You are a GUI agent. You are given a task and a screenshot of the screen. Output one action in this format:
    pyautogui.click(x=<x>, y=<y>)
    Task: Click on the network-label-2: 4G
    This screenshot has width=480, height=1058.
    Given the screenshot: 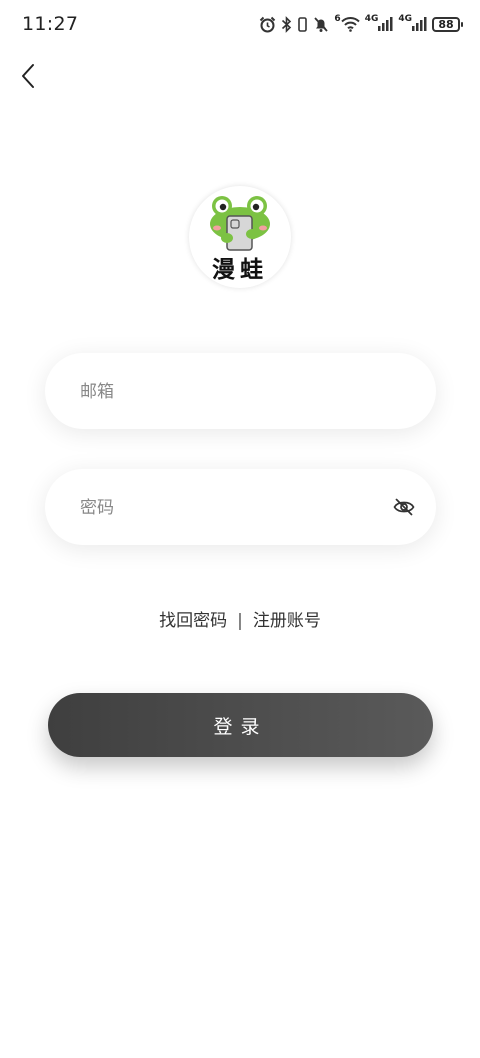 What is the action you would take?
    pyautogui.click(x=405, y=19)
    